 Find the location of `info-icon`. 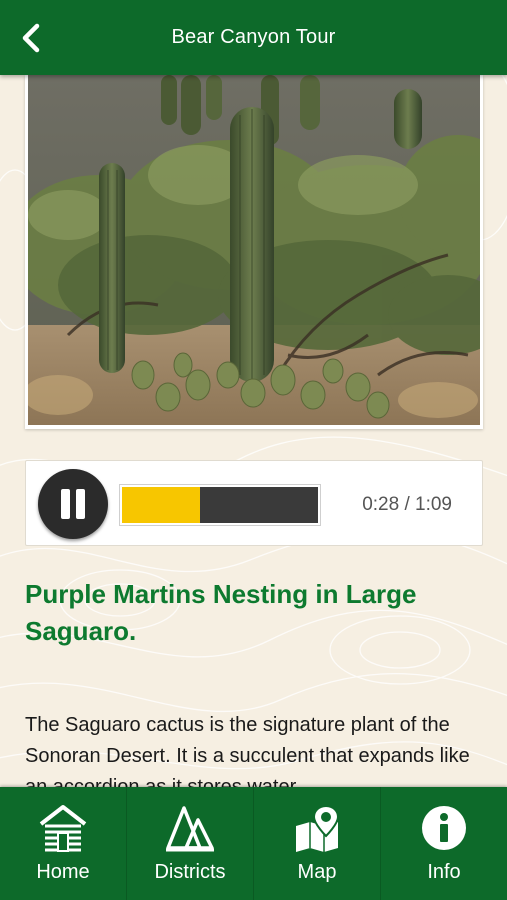

info-icon is located at coordinates (444, 828).